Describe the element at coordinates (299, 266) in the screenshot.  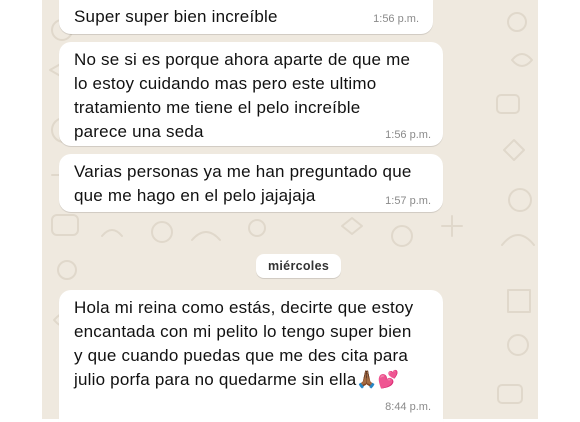
I see `day-separator: miércoles` at that location.